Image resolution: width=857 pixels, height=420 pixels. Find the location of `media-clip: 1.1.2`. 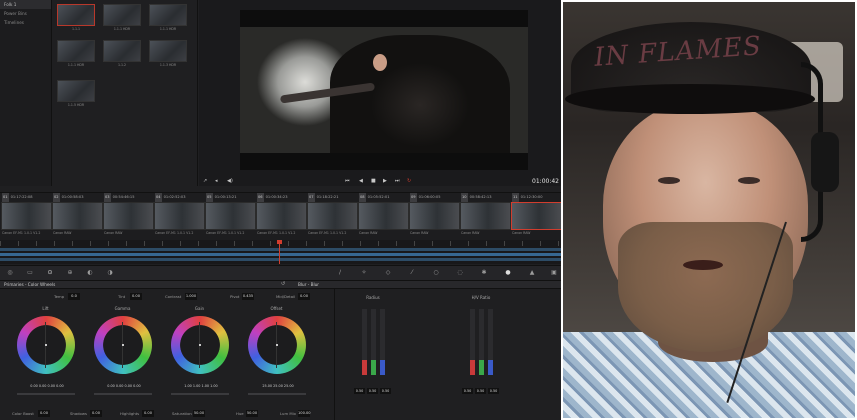

media-clip: 1.1.2 is located at coordinates (122, 54).